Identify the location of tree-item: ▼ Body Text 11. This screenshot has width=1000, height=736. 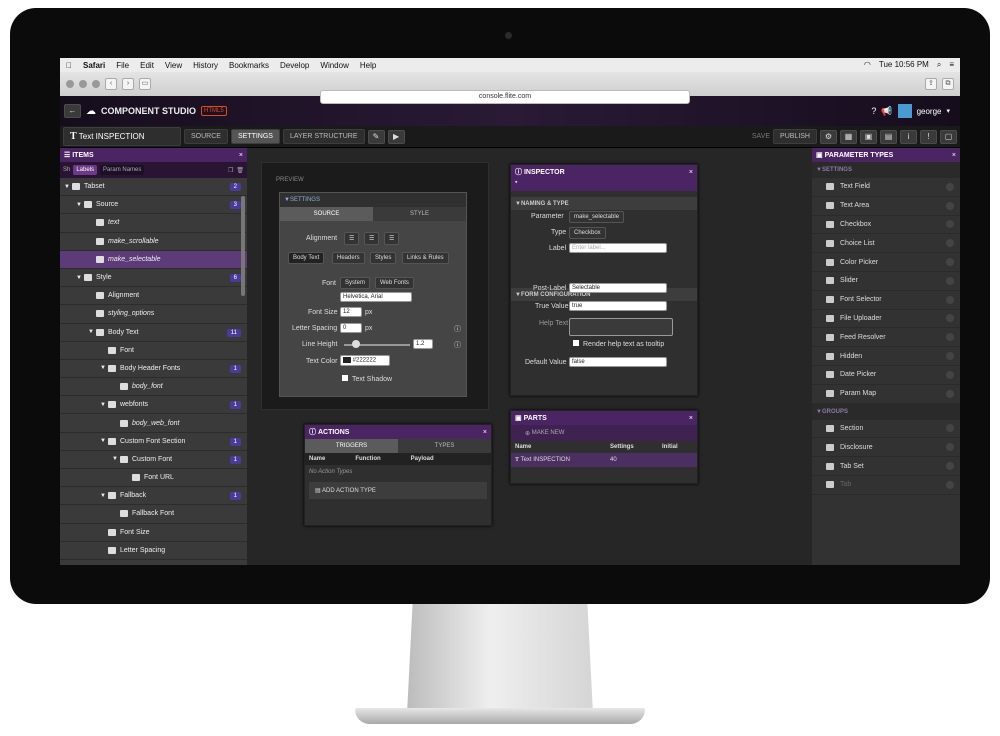
(153, 333).